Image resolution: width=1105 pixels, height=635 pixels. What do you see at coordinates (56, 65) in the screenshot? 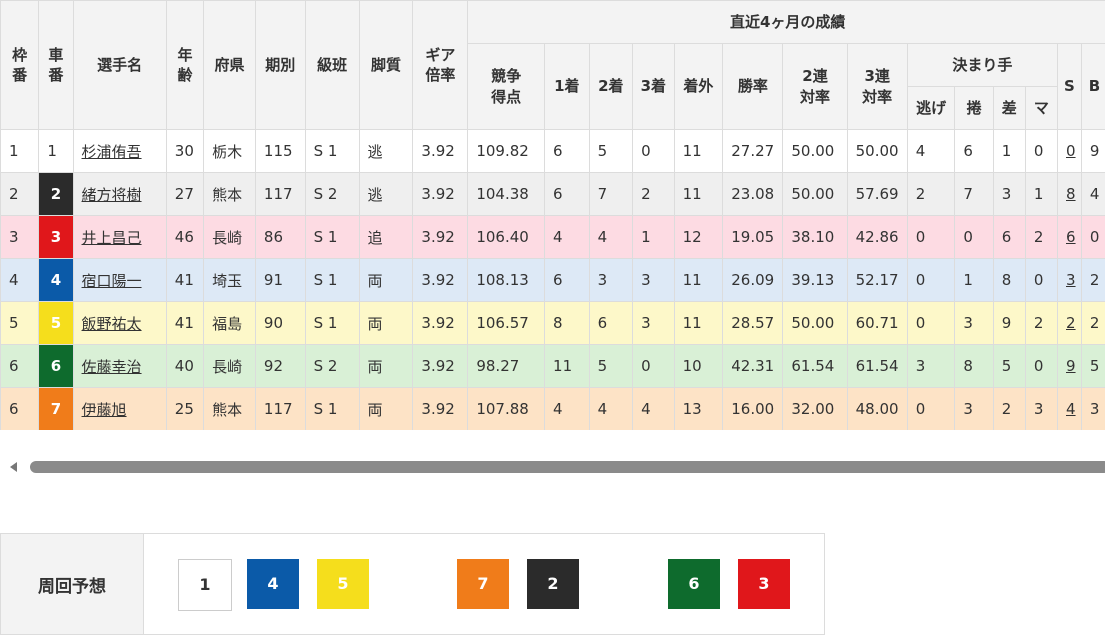
I see `header-car: 車番` at bounding box center [56, 65].